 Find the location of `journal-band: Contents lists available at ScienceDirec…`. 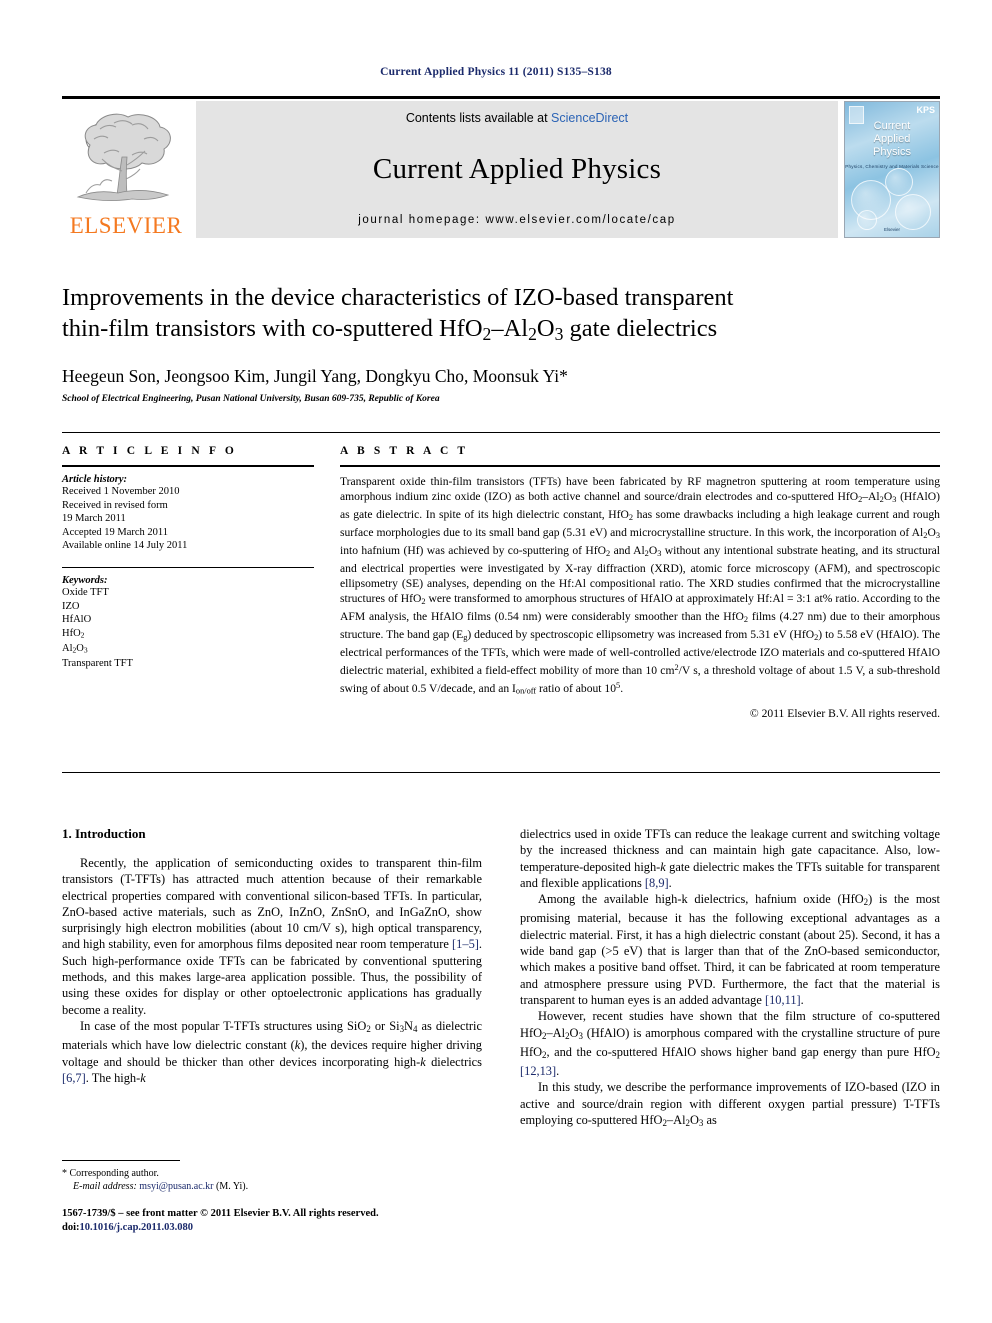

journal-band: Contents lists available at ScienceDirec… is located at coordinates (517, 169).